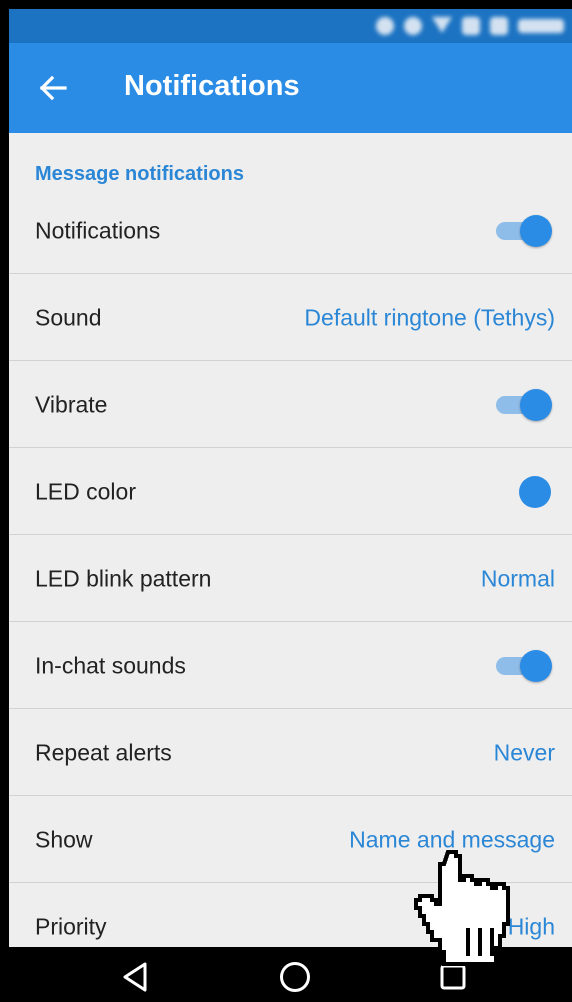 Image resolution: width=572 pixels, height=1002 pixels. I want to click on setting-row-sound: Sound Default ringtone (Tethys), so click(290, 318).